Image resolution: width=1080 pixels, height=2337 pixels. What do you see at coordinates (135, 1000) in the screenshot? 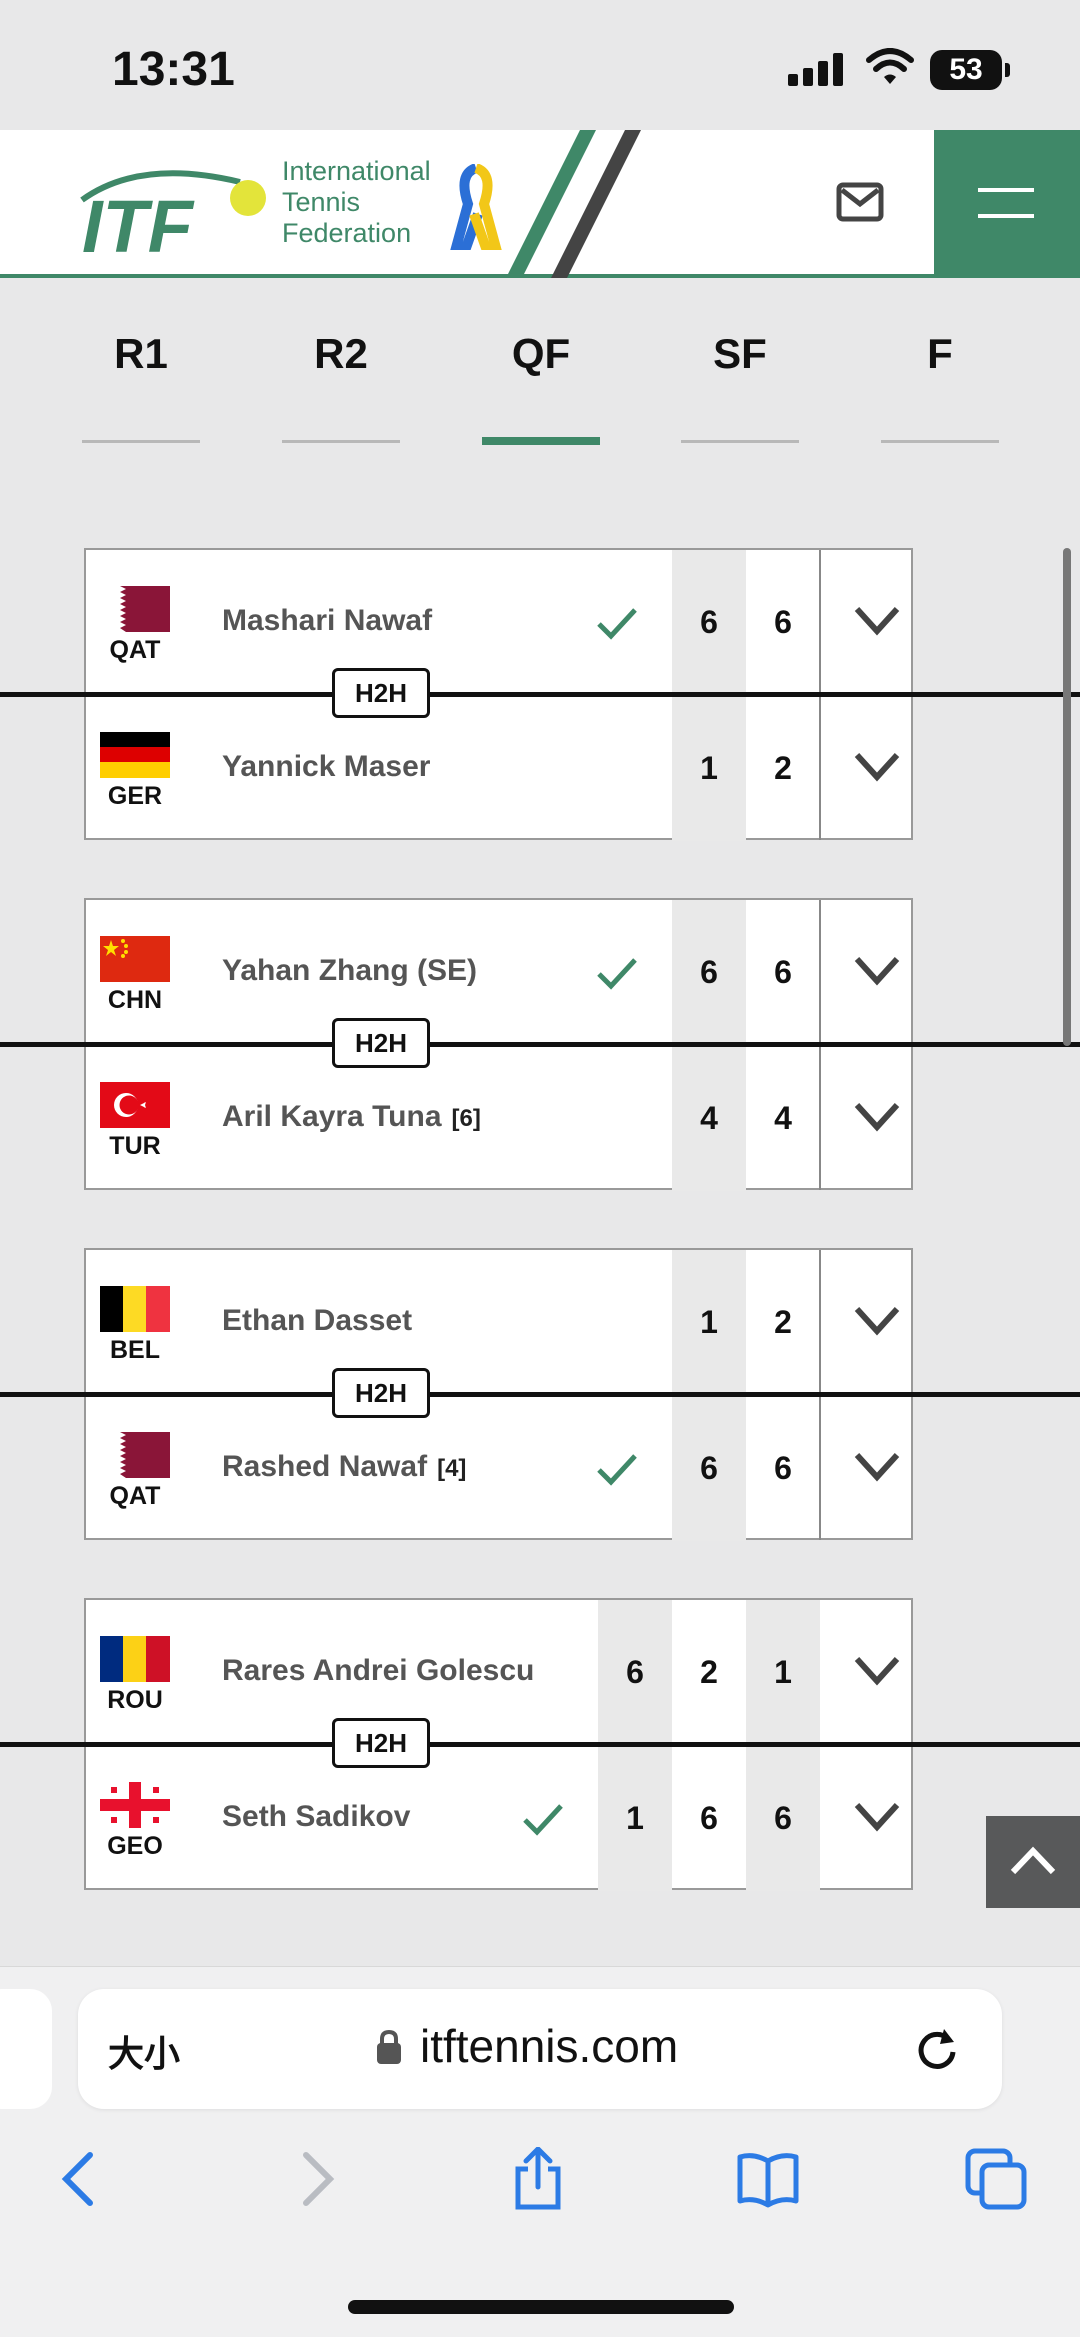
I see `country-code: CHN` at bounding box center [135, 1000].